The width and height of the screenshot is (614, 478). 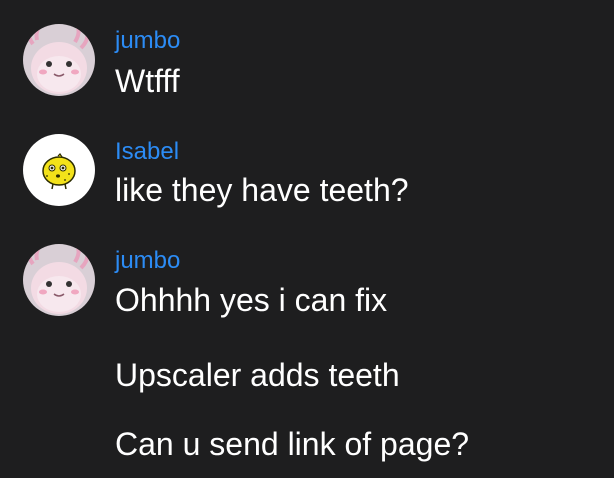 I want to click on message-text: Can u send link of page?, so click(x=292, y=444).